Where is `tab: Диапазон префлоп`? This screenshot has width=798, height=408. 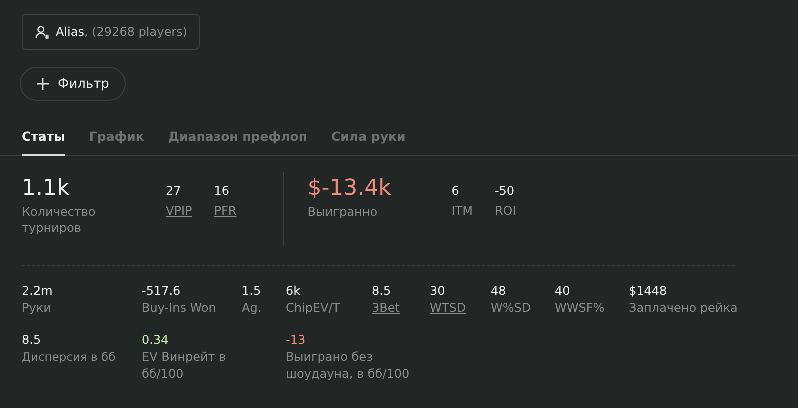
tab: Диапазон префлоп is located at coordinates (238, 140).